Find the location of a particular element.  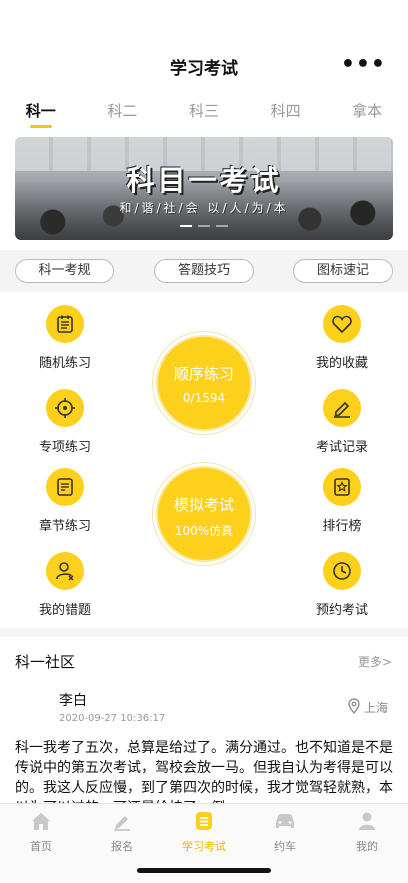

more-menu-button: ••• is located at coordinates (363, 64).